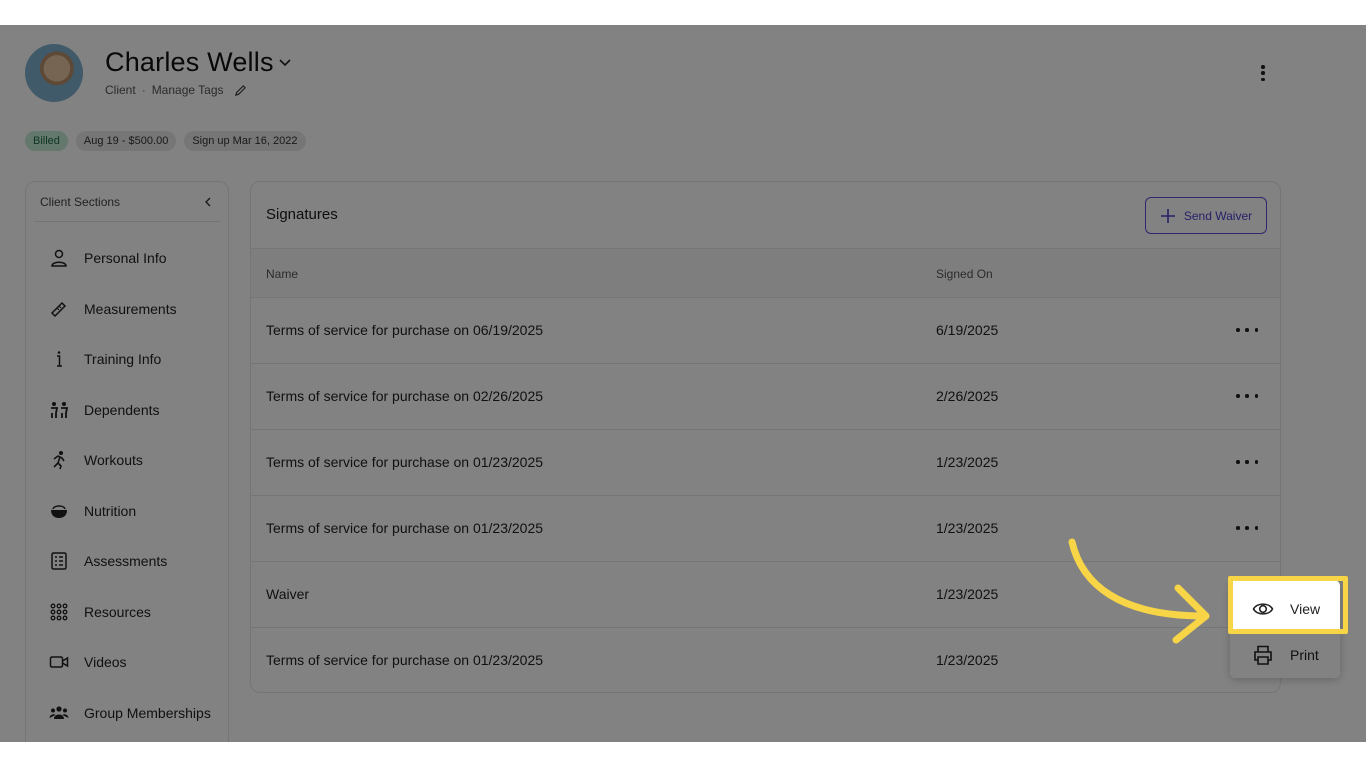 The width and height of the screenshot is (1366, 768). What do you see at coordinates (208, 202) in the screenshot?
I see `chevron-left-icon` at bounding box center [208, 202].